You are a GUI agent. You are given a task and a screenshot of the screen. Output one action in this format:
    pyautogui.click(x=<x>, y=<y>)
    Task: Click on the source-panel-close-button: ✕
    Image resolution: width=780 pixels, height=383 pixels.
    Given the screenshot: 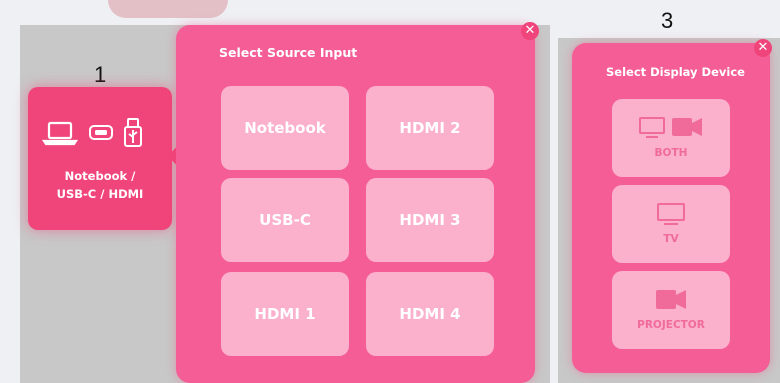 What is the action you would take?
    pyautogui.click(x=530, y=31)
    